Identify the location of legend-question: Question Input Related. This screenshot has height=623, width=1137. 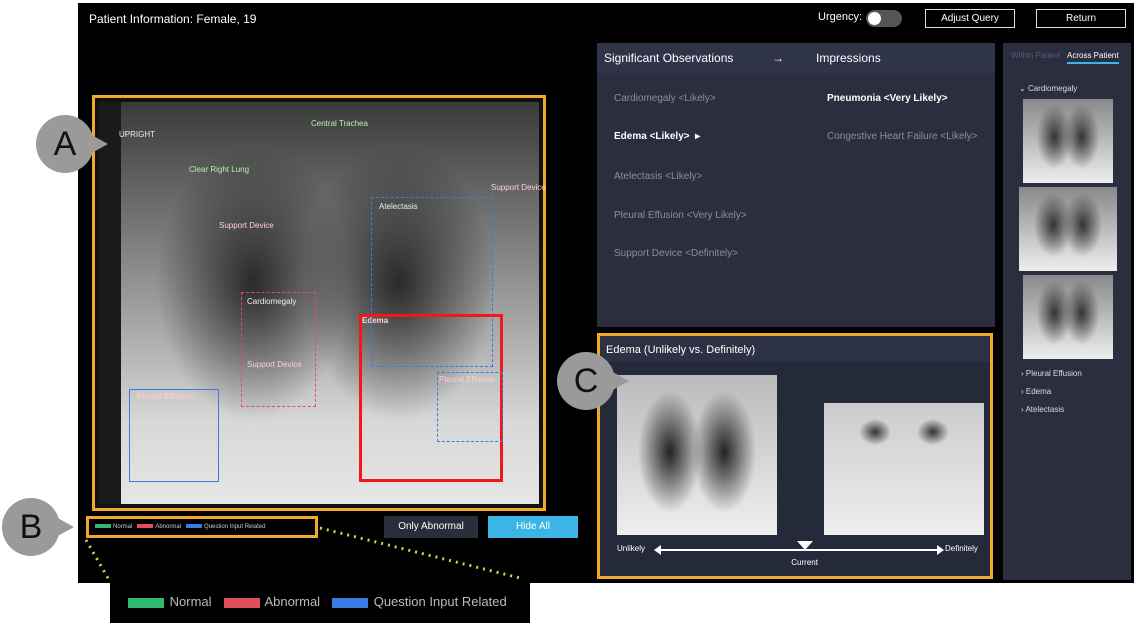
(419, 601).